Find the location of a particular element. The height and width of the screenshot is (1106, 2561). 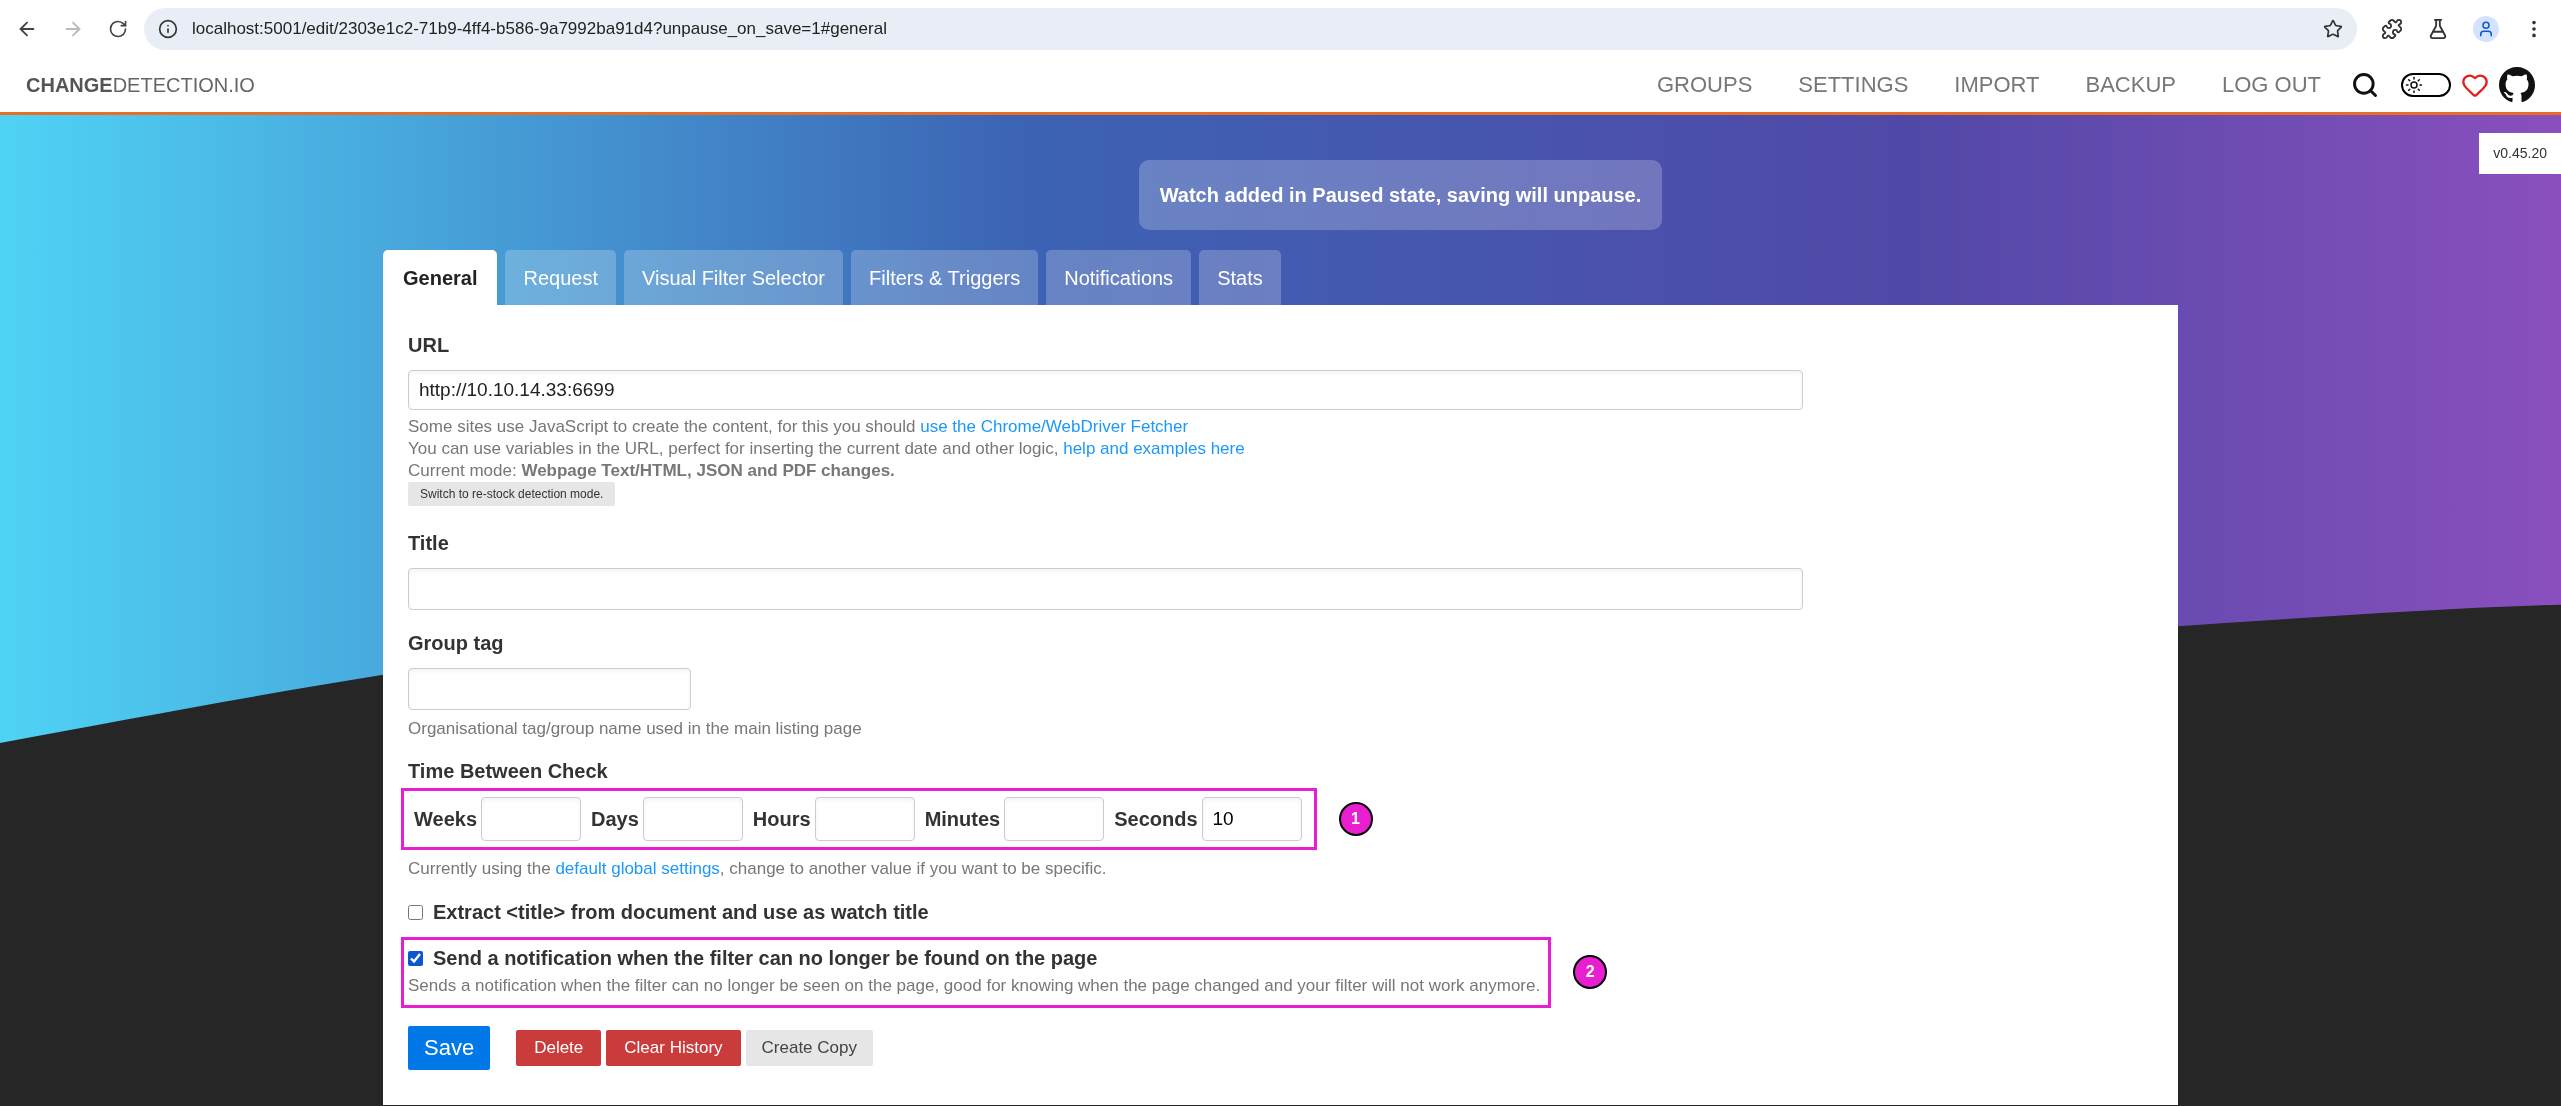

time-unit-label: Seconds is located at coordinates (1156, 819).